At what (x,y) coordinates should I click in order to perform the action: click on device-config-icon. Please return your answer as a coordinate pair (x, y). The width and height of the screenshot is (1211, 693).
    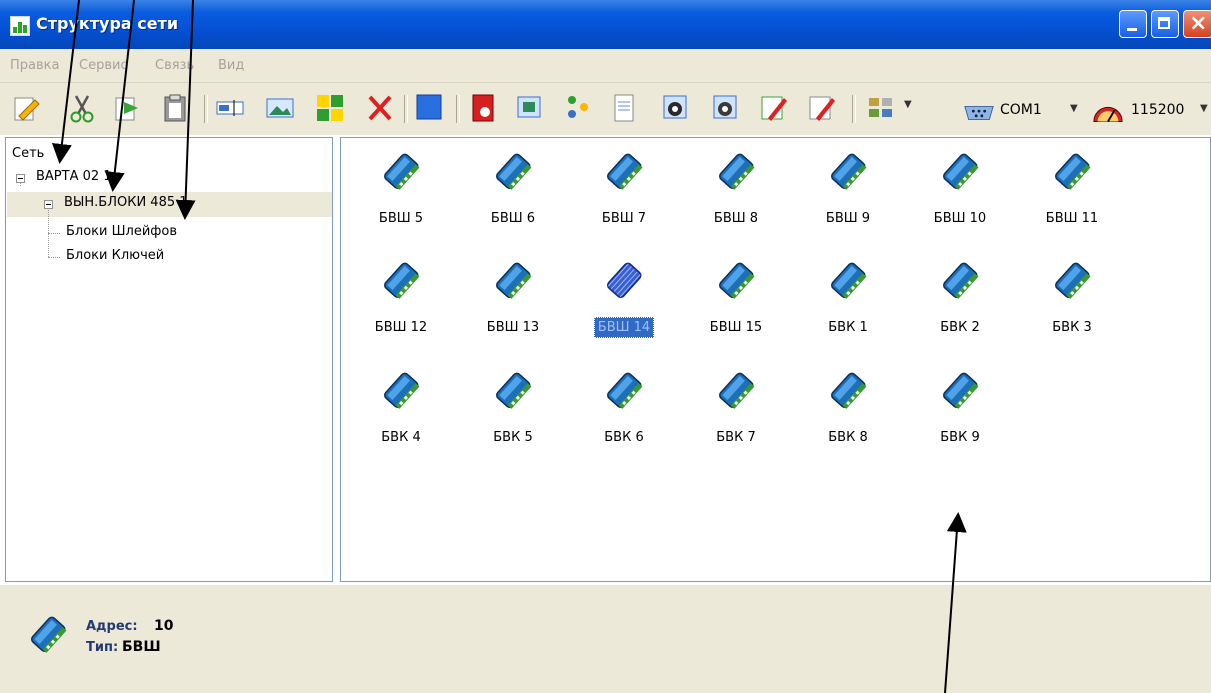
    Looking at the image, I should click on (530, 108).